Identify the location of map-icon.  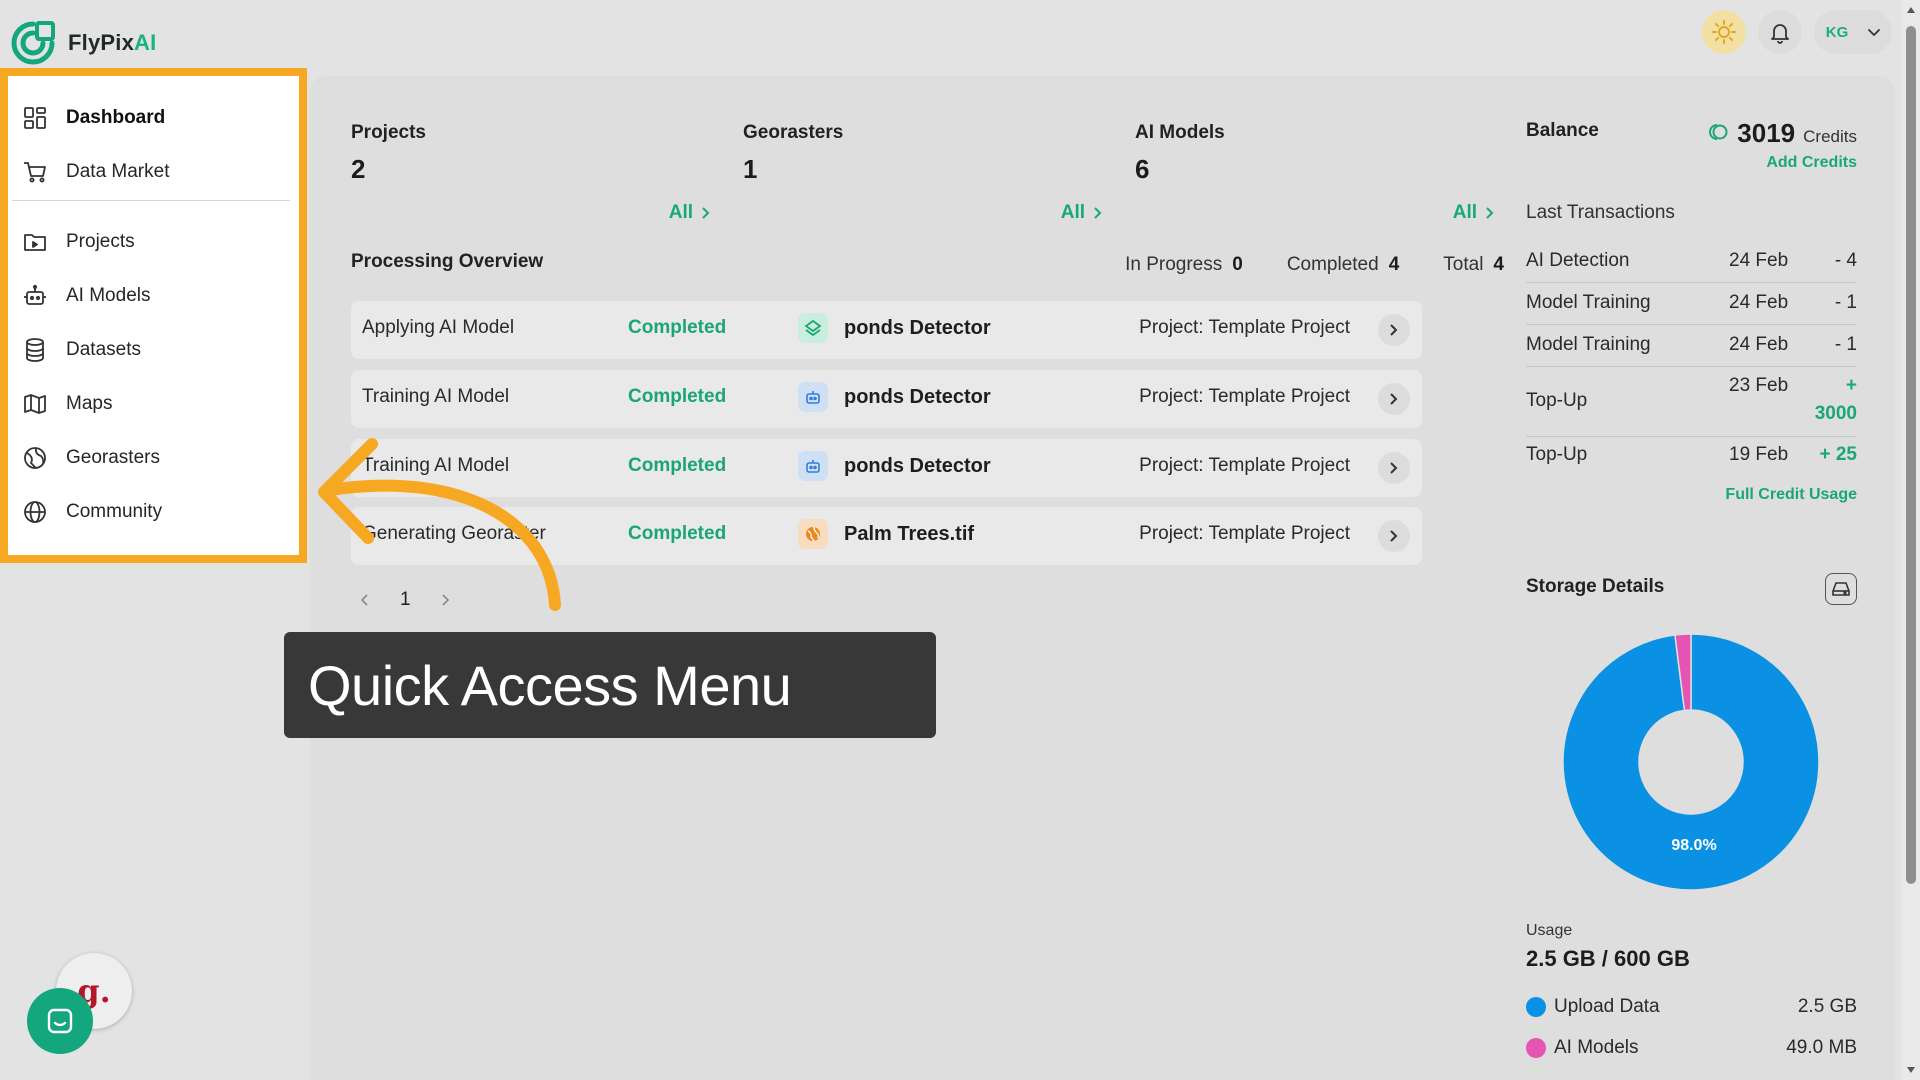
(35, 404).